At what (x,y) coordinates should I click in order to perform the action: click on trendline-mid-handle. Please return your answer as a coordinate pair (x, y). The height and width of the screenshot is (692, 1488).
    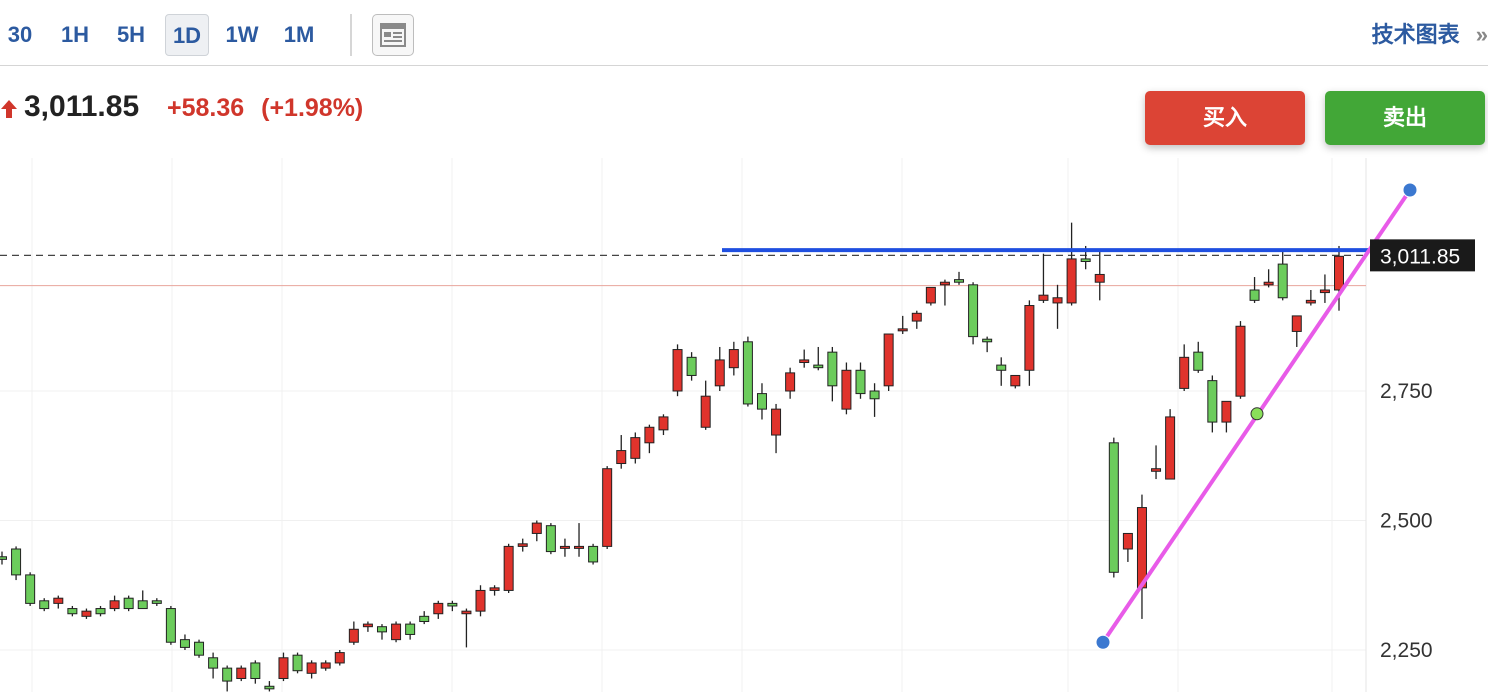
    Looking at the image, I should click on (1257, 414).